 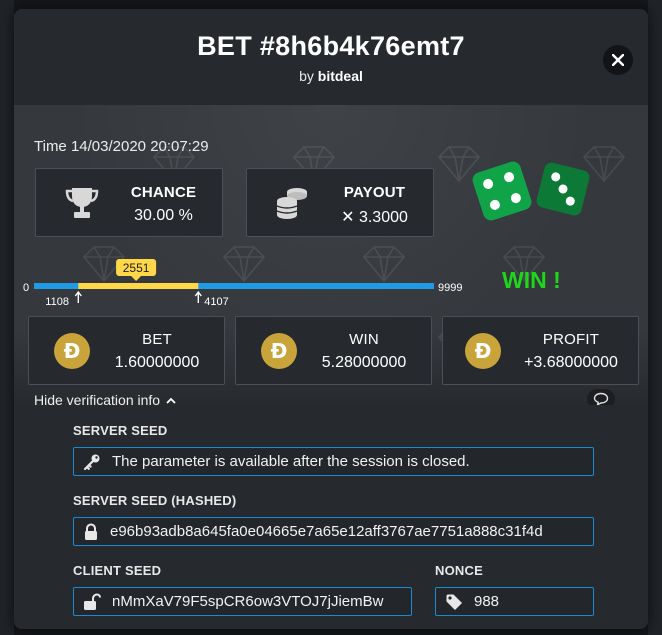 I want to click on key-icon, so click(x=91, y=462).